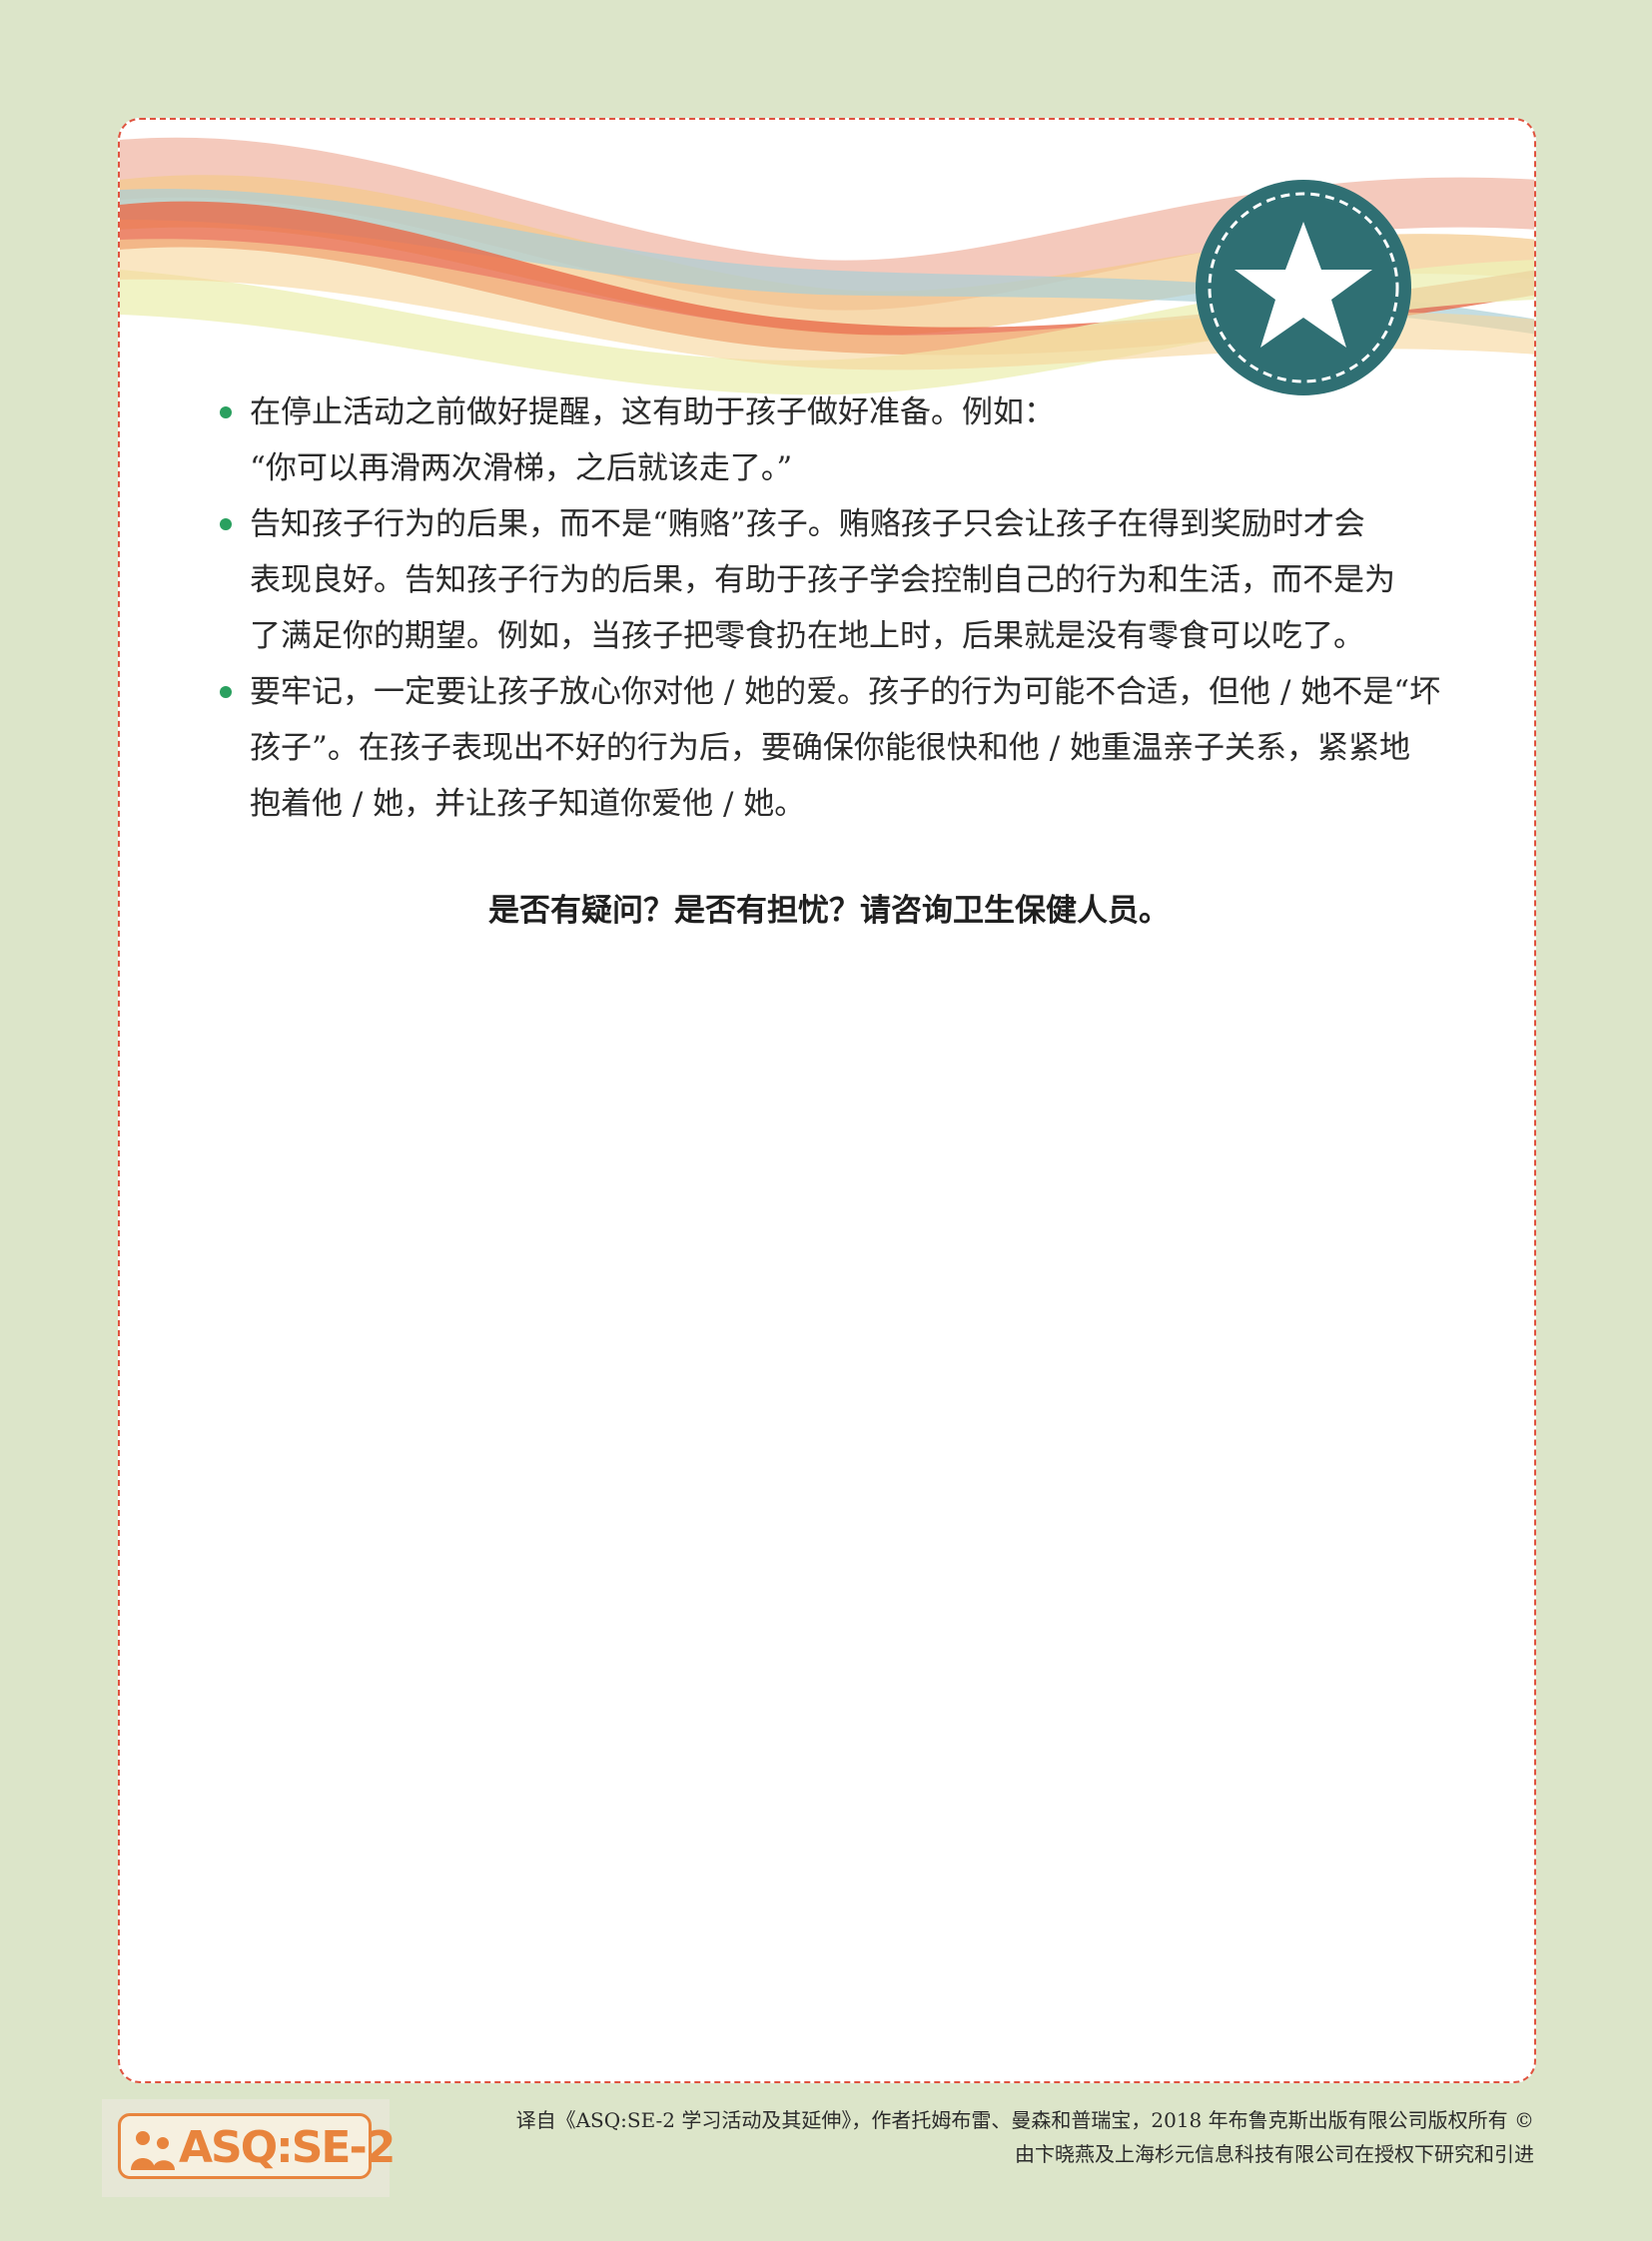 This screenshot has width=1652, height=2241. Describe the element at coordinates (287, 2147) in the screenshot. I see `logo-text: ASQ:SE-2` at that location.